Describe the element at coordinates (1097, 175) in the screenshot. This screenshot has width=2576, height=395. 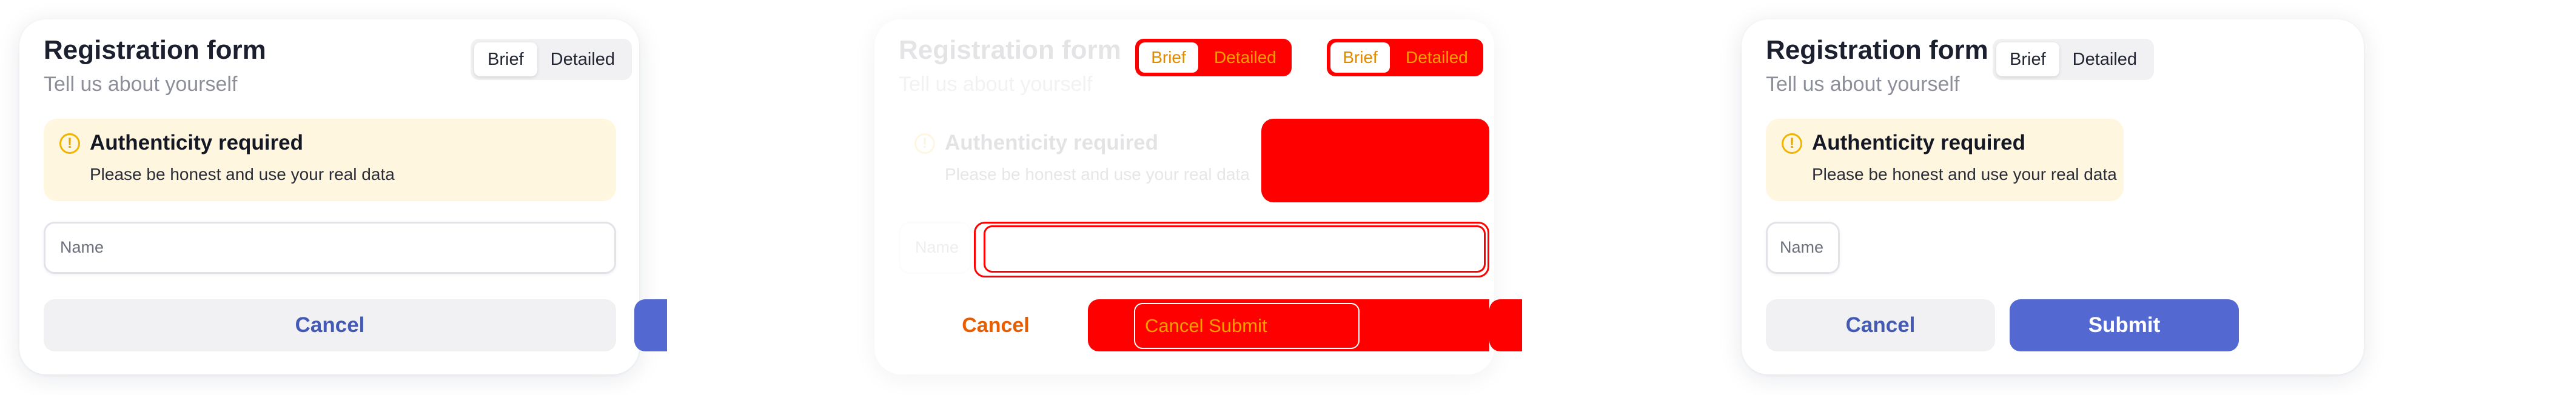
I see `alert-text-faded: Please be honest and use your real data` at that location.